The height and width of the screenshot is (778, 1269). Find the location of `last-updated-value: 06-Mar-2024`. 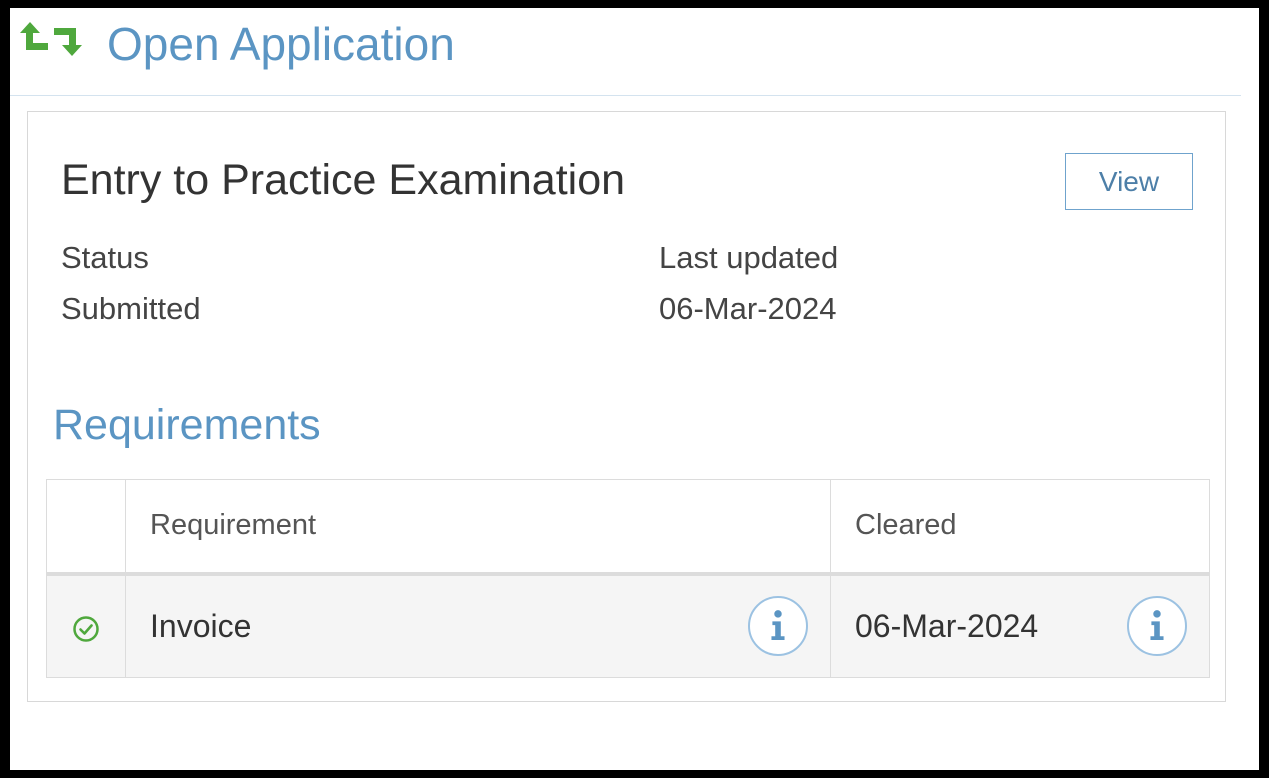

last-updated-value: 06-Mar-2024 is located at coordinates (748, 308).